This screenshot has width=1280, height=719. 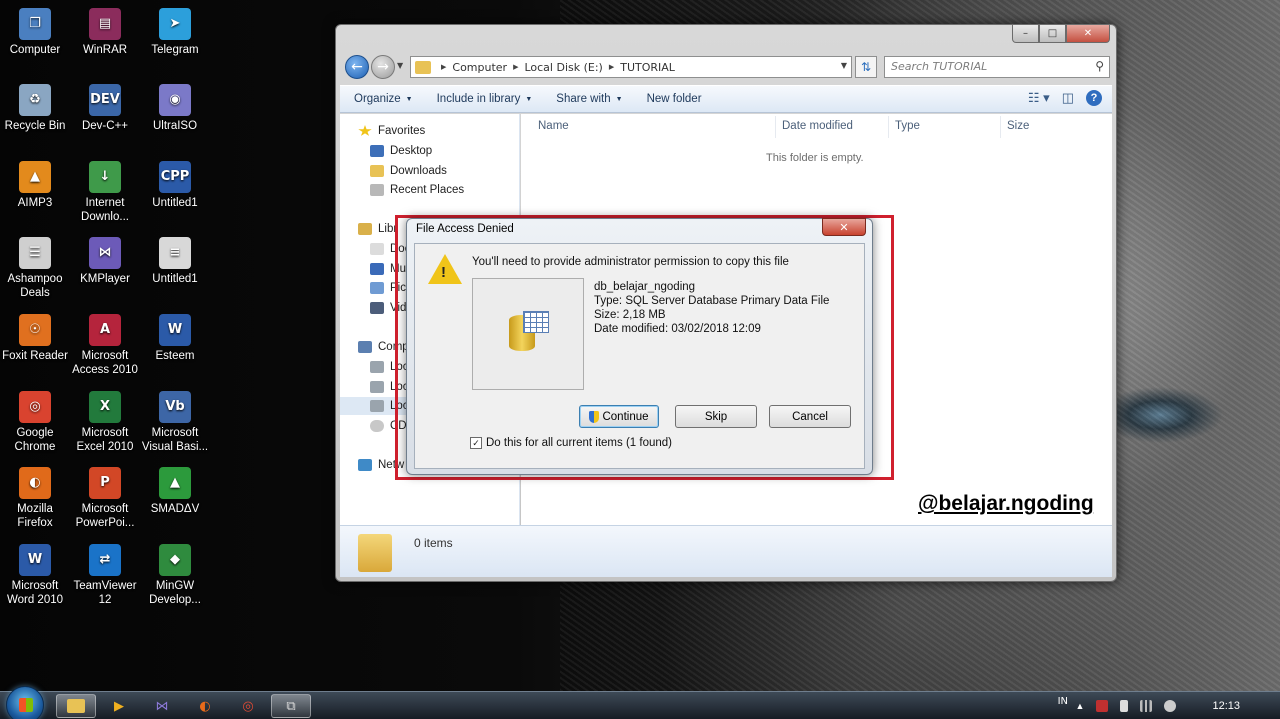 I want to click on search-icon: ⚲, so click(x=1099, y=66).